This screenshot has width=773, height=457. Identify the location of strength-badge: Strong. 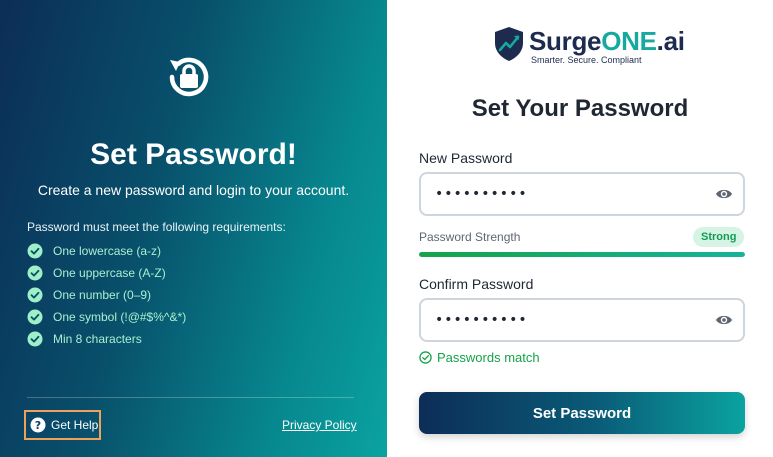
(719, 237).